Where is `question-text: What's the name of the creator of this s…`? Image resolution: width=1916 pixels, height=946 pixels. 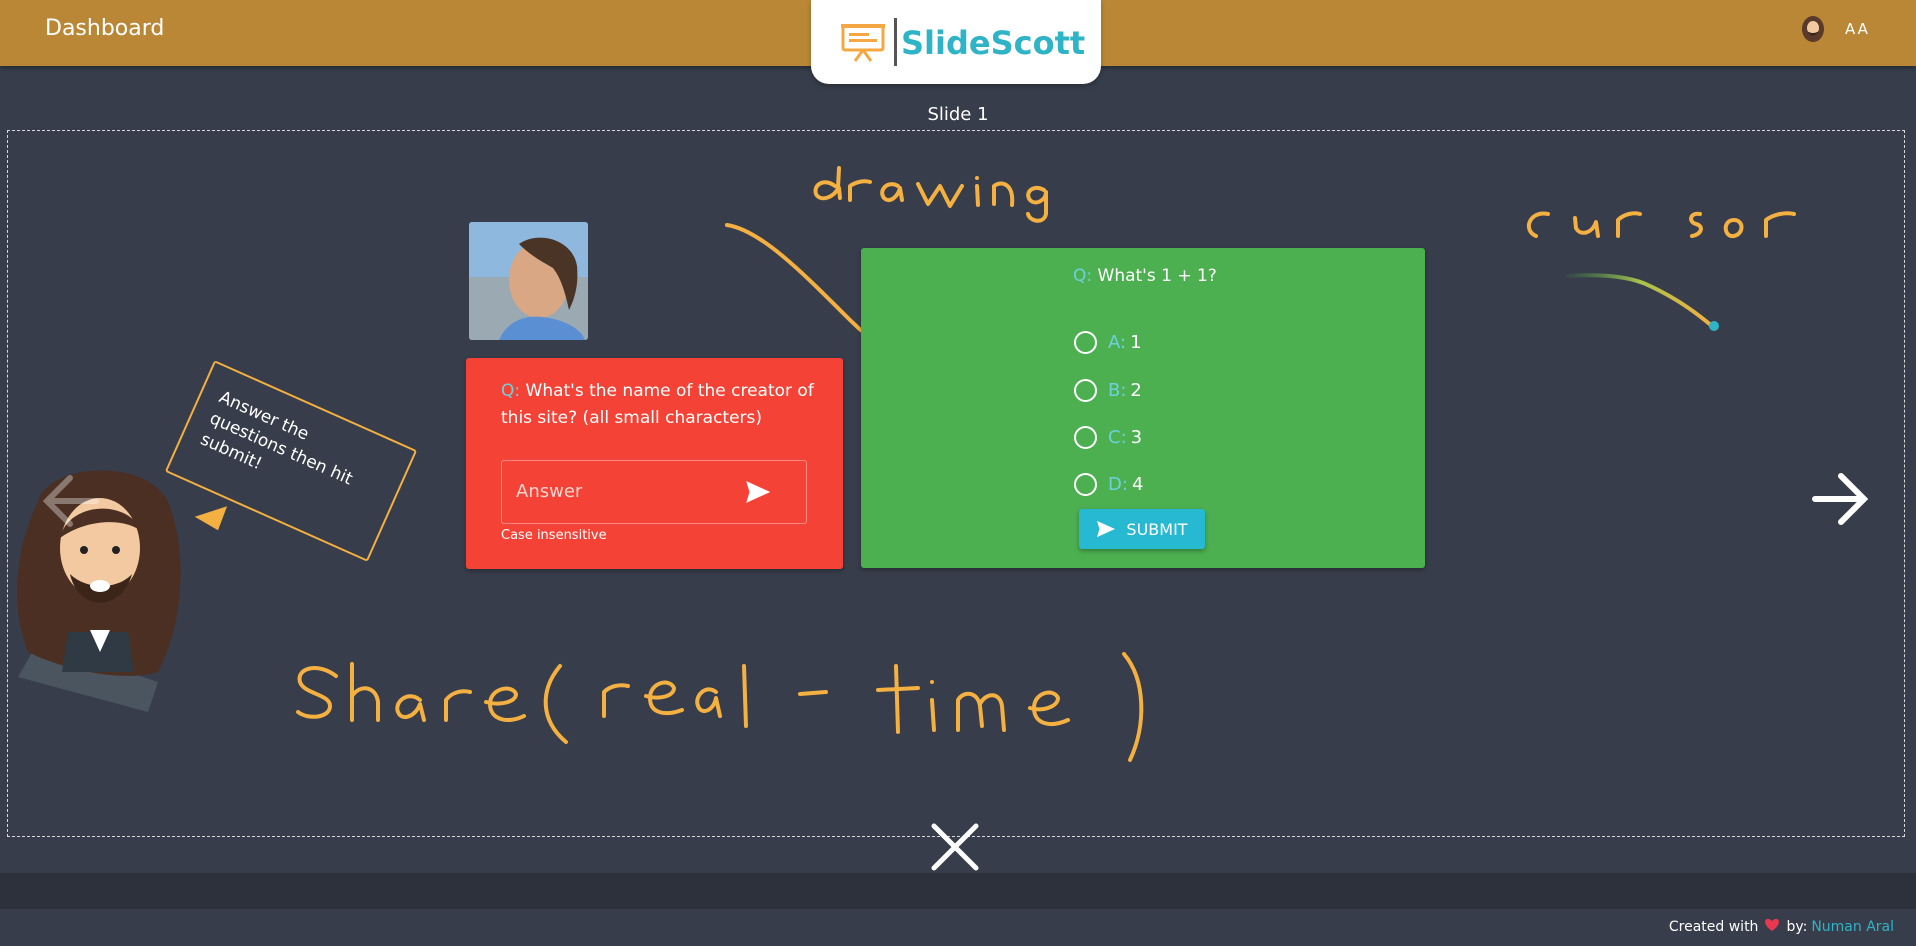 question-text: What's the name of the creator of this s… is located at coordinates (657, 404).